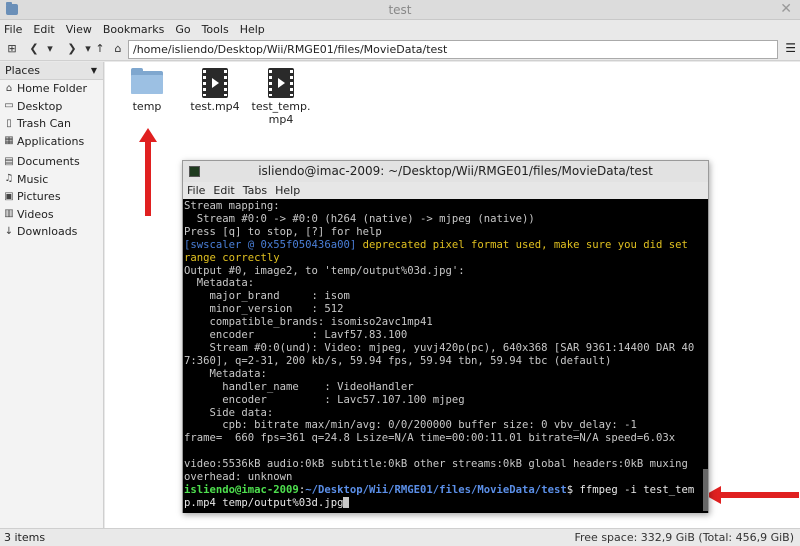 This screenshot has width=800, height=546. I want to click on prompt-command-2: p.mp4 temp/output%03d.jpg, so click(264, 502).